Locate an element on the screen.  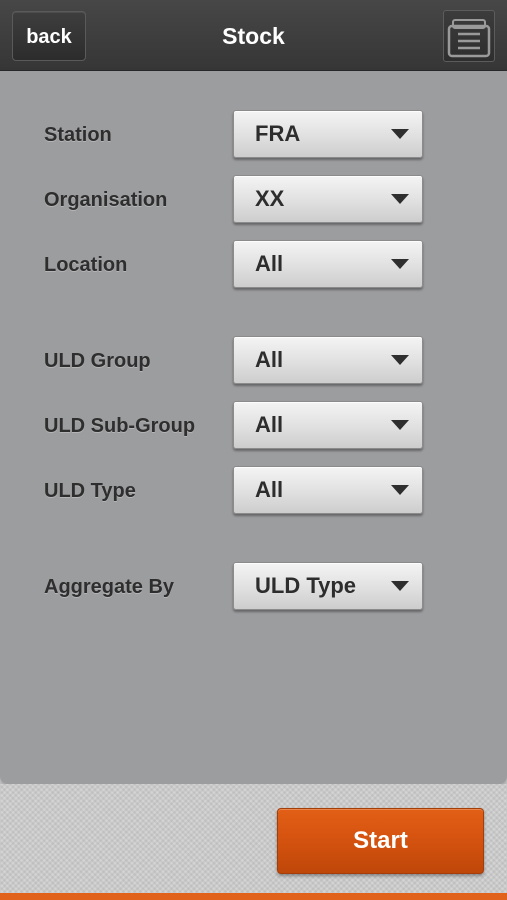
location-label: Location is located at coordinates (86, 265).